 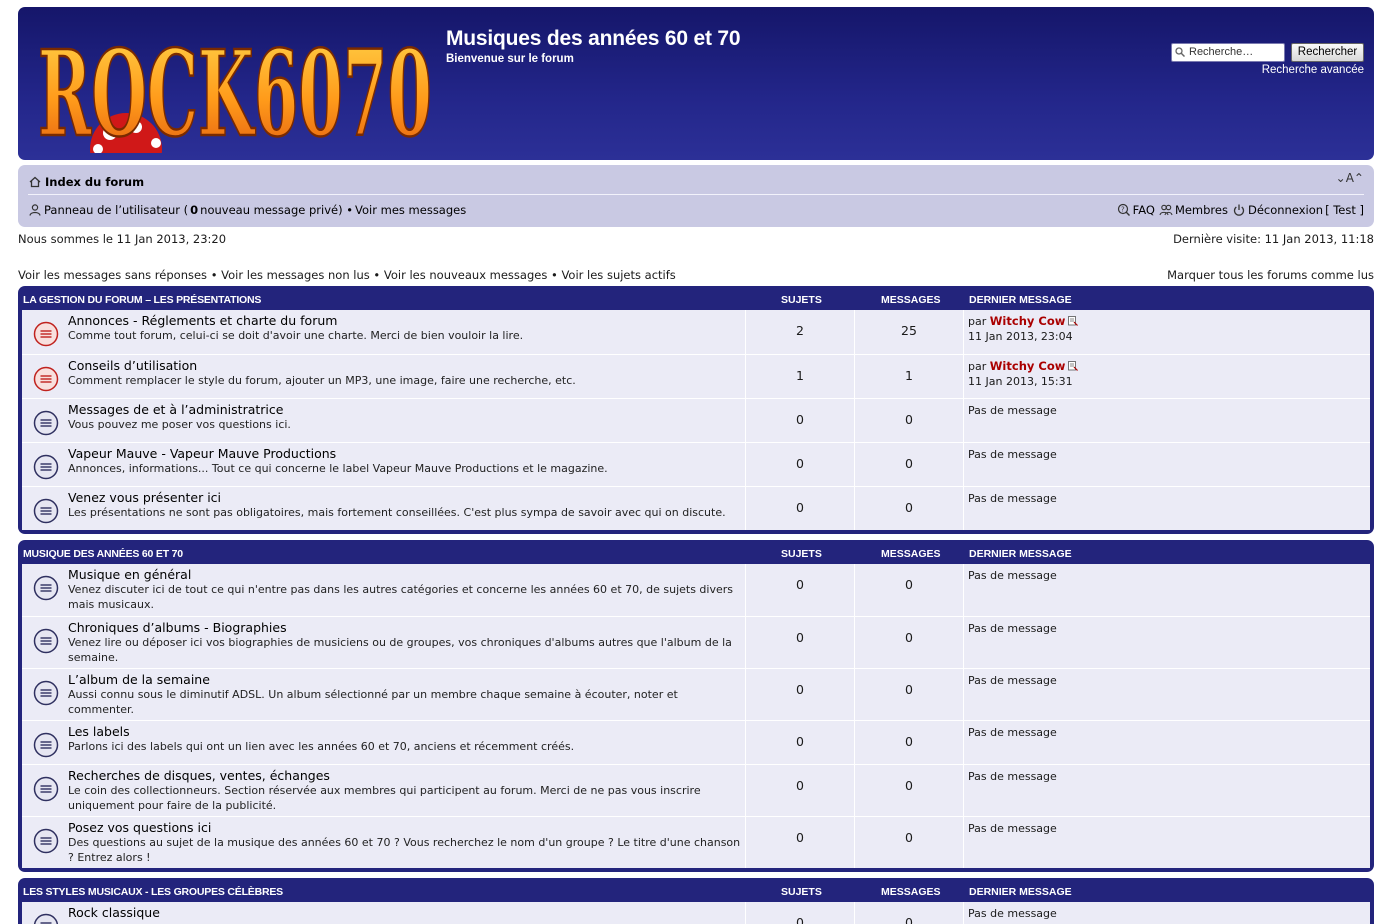 I want to click on pm-text: nouveau message privé) •, so click(x=276, y=210).